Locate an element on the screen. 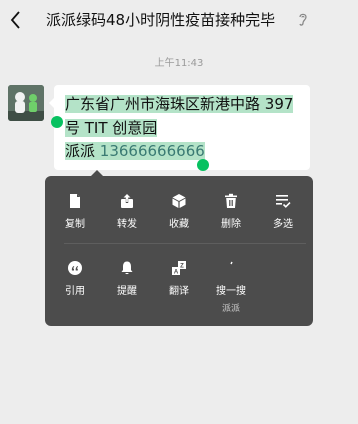 The image size is (358, 424). menu-item-forward: 转发 is located at coordinates (127, 211).